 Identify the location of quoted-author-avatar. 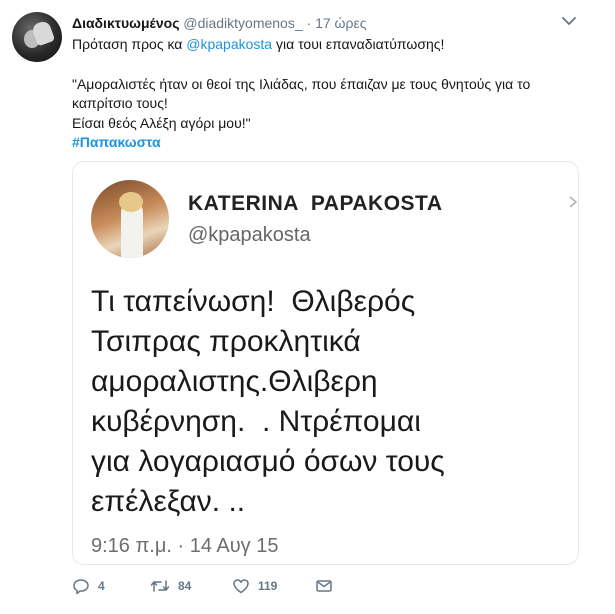
(130, 219).